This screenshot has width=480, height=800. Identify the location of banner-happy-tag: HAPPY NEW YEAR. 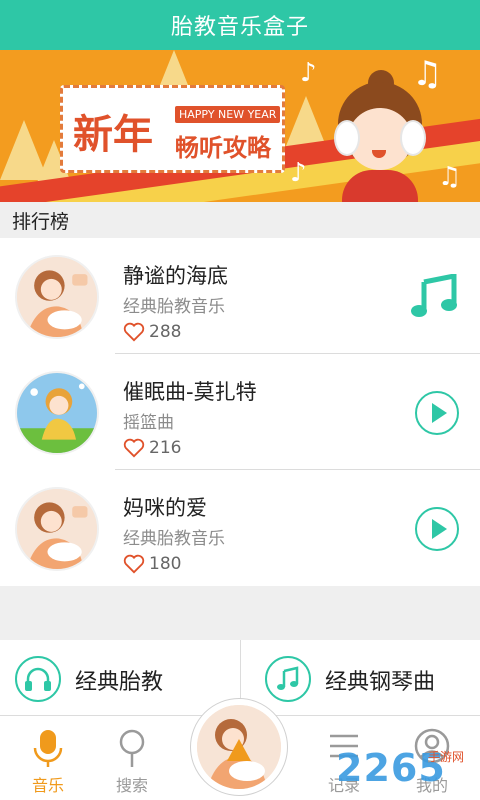
(228, 114).